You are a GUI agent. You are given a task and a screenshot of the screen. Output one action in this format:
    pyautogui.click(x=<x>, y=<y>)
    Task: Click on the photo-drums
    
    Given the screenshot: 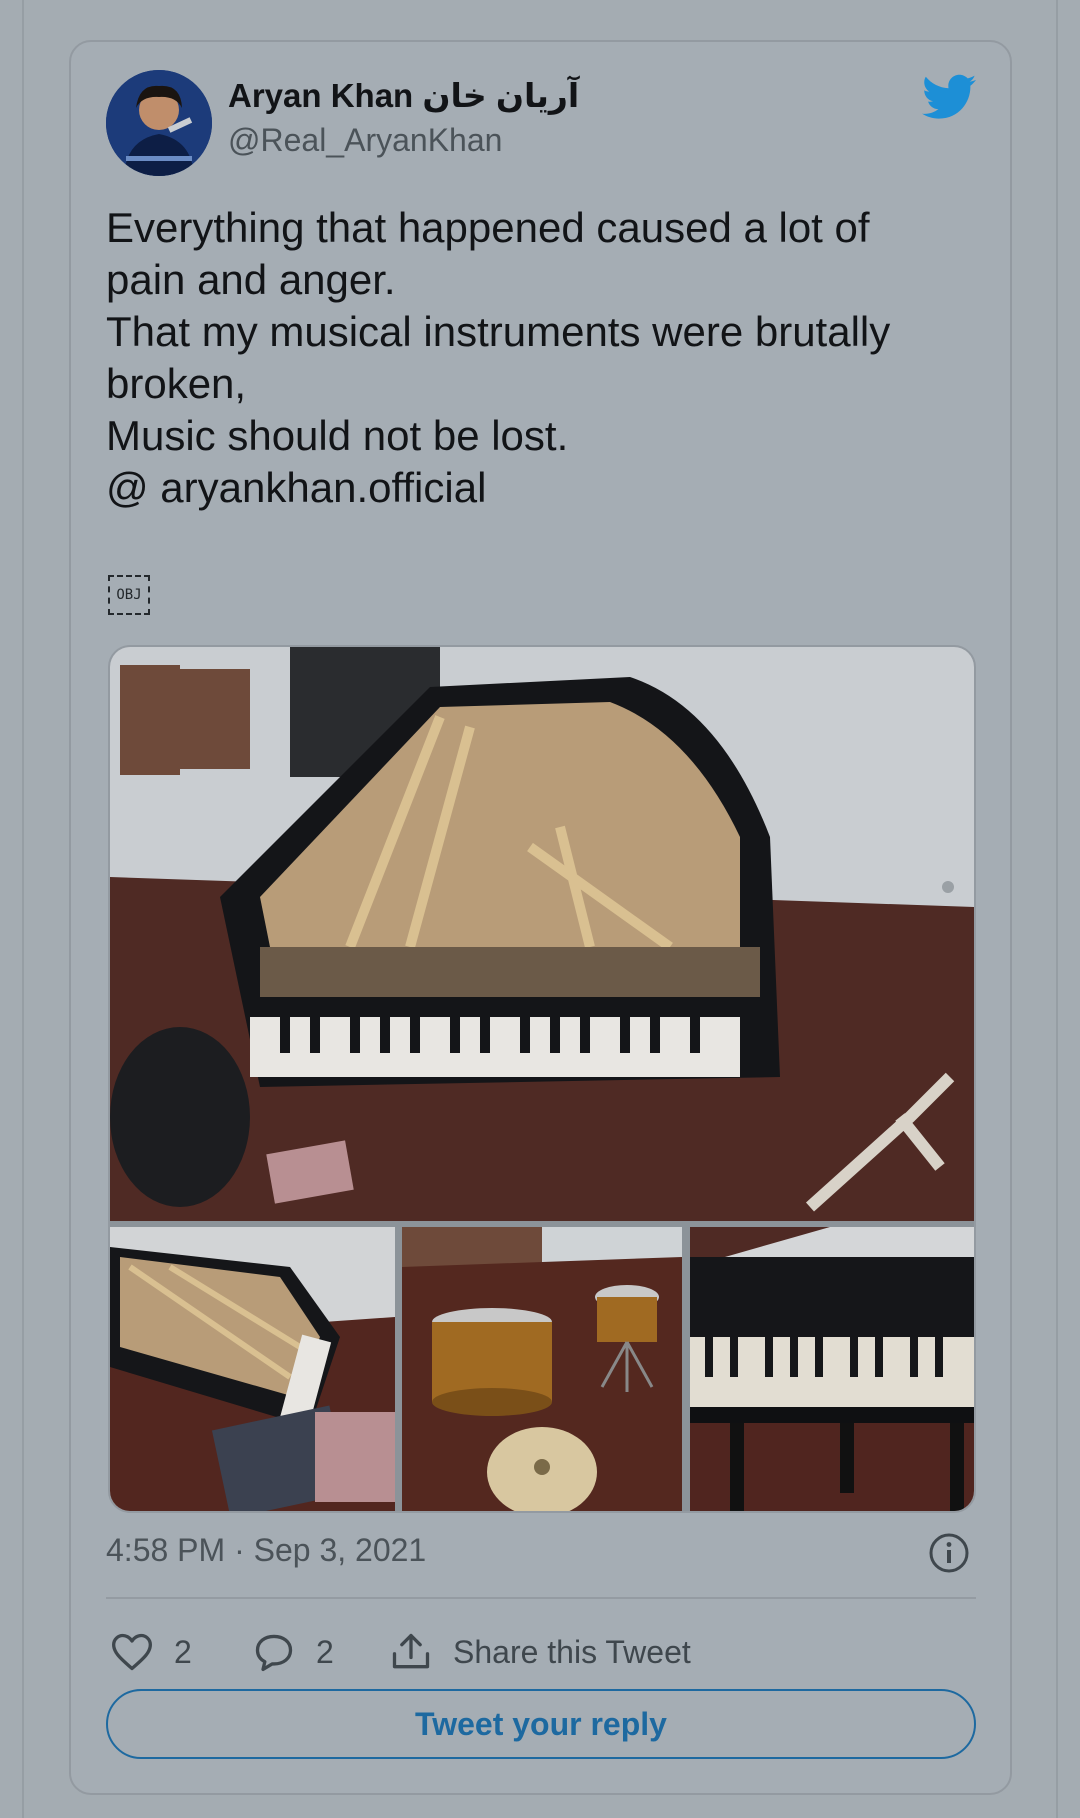 What is the action you would take?
    pyautogui.click(x=542, y=1369)
    